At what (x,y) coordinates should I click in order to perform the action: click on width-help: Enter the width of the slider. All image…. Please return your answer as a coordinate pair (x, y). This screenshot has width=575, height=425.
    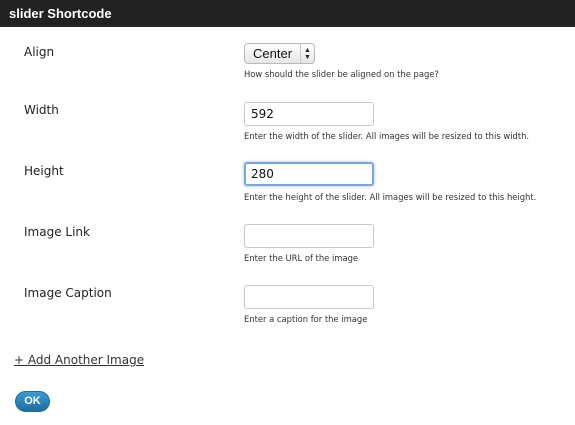
    Looking at the image, I should click on (387, 136).